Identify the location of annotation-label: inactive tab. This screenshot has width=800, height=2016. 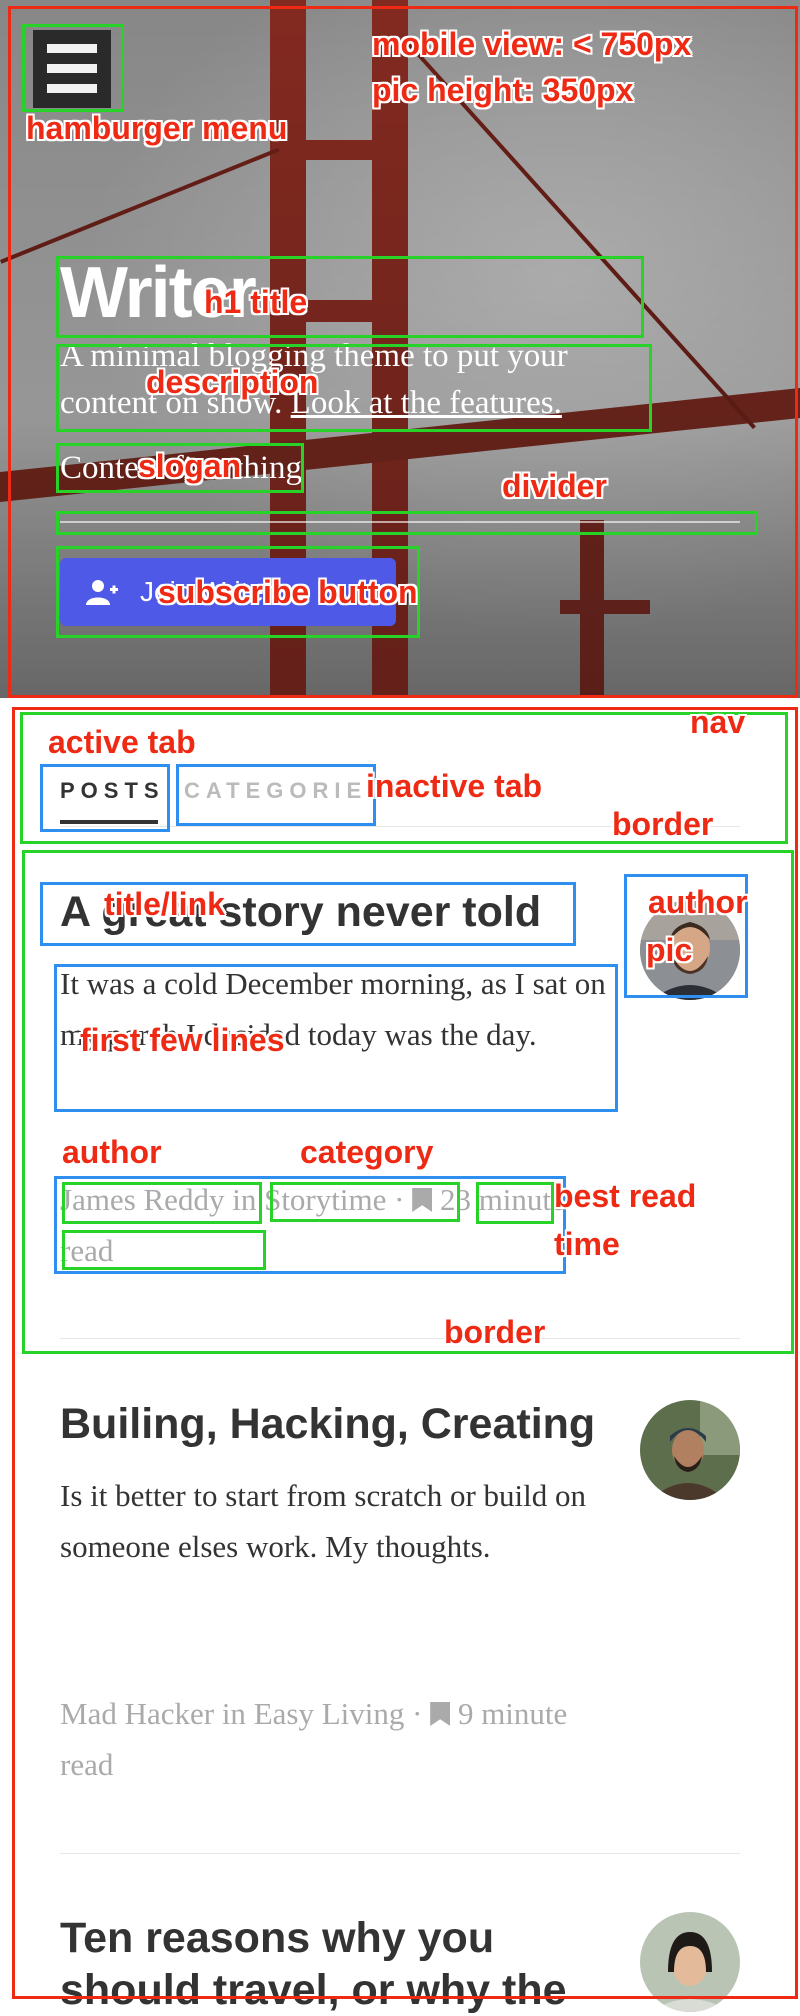
(454, 786).